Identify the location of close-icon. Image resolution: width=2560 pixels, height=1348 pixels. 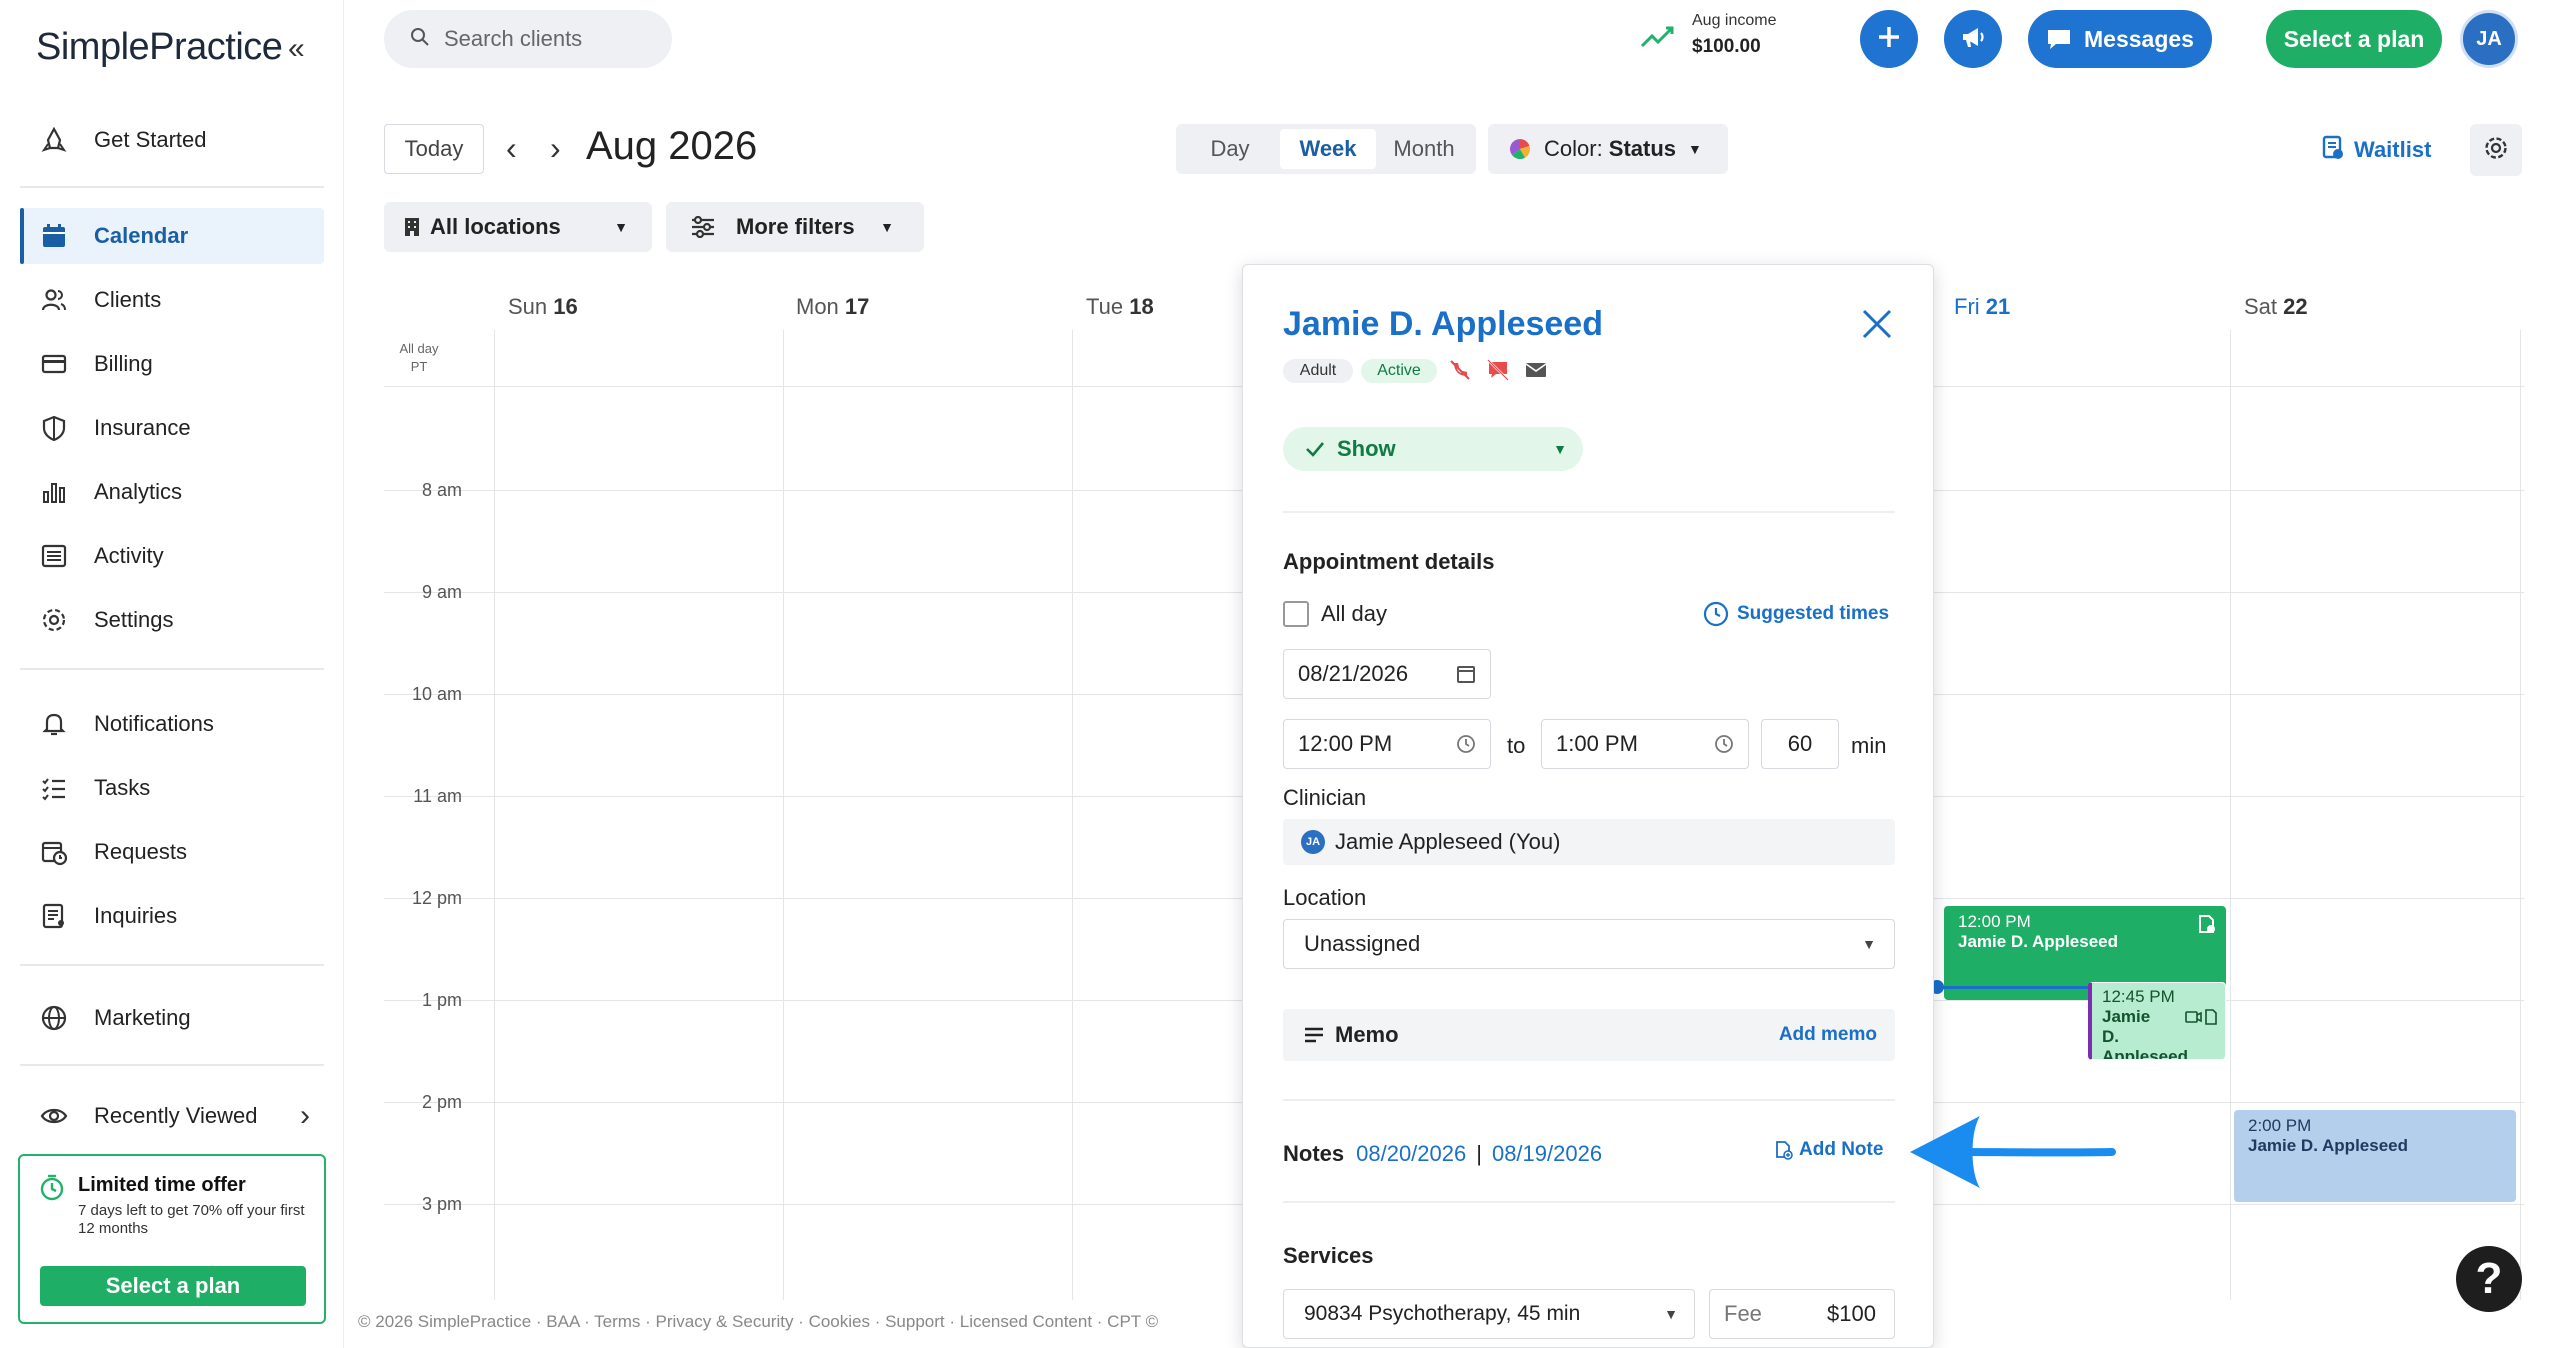
(1877, 327).